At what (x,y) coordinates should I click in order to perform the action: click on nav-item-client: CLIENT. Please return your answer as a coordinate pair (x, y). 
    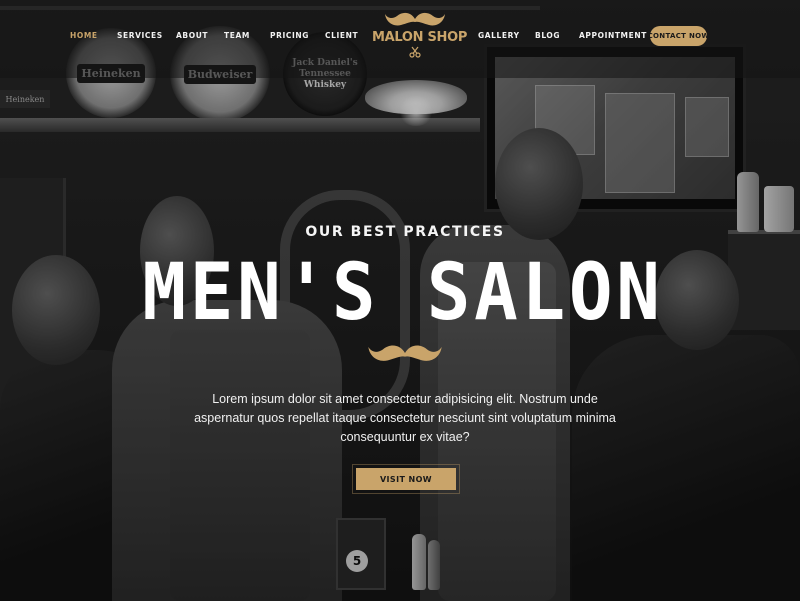
    Looking at the image, I should click on (341, 35).